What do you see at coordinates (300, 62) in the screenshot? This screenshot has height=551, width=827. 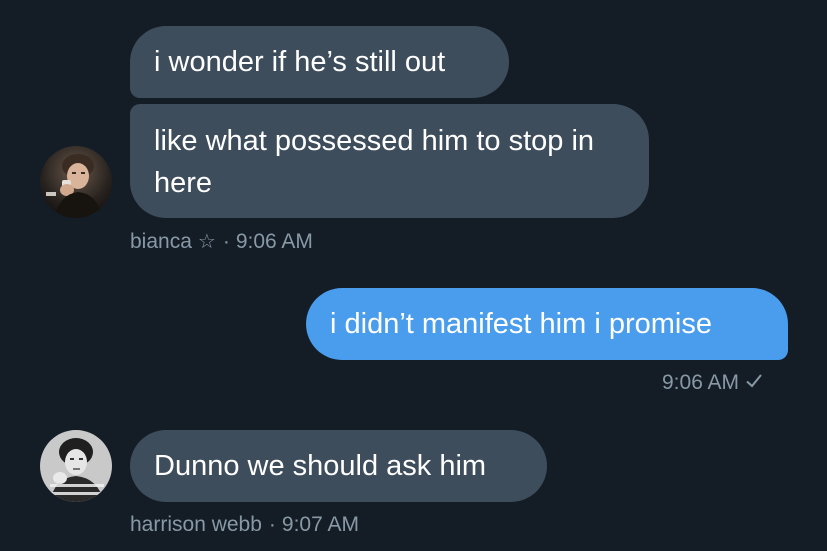 I see `message-text: i wonder if he’s still out` at bounding box center [300, 62].